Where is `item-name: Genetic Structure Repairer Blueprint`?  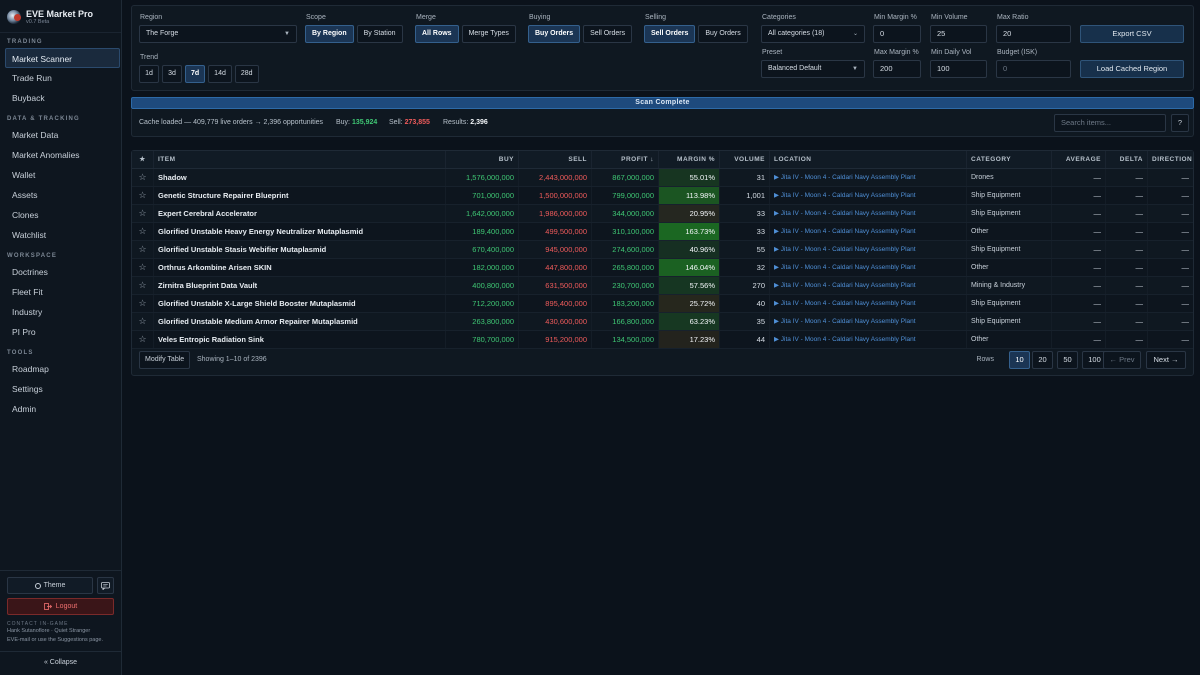 item-name: Genetic Structure Repairer Blueprint is located at coordinates (300, 195).